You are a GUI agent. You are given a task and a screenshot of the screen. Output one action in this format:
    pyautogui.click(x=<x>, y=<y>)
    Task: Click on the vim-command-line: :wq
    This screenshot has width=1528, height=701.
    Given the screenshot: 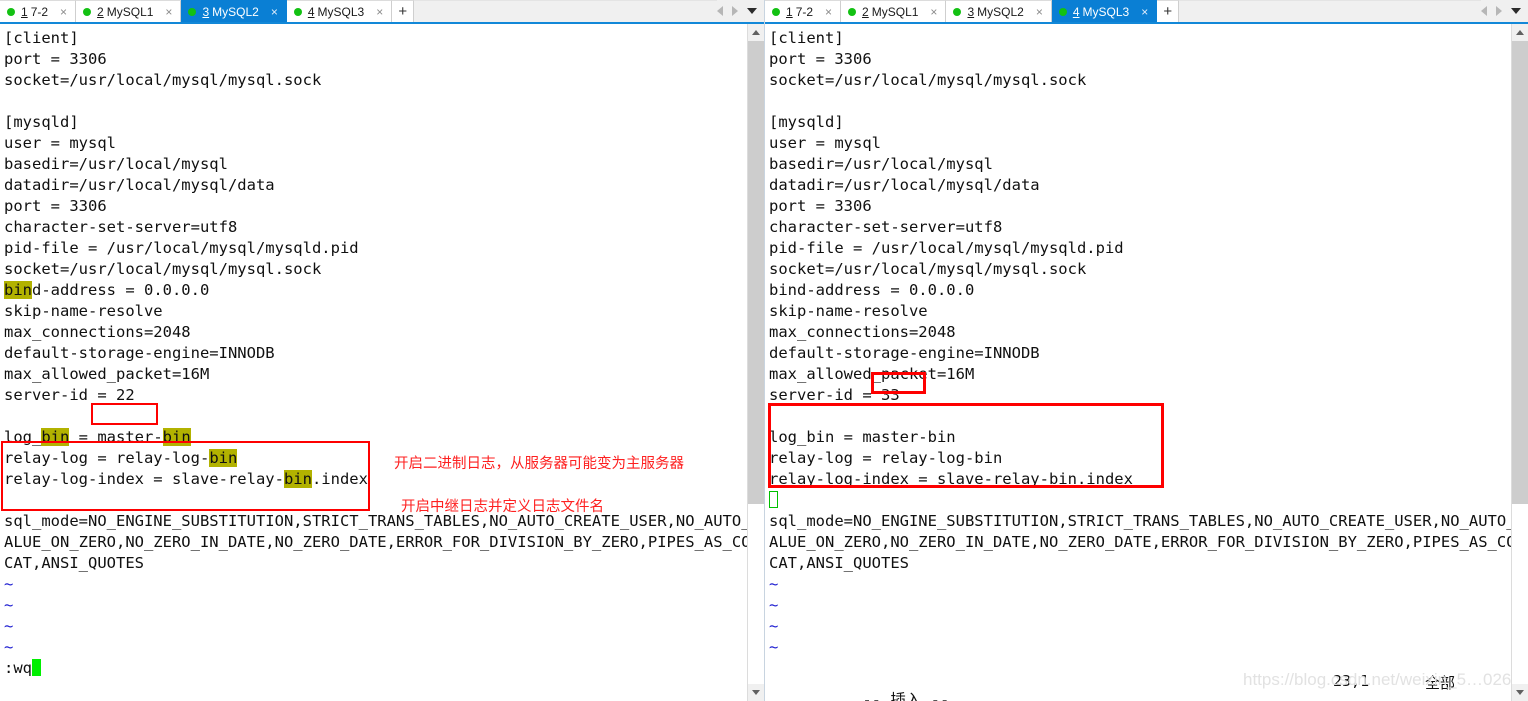 What is the action you would take?
    pyautogui.click(x=375, y=668)
    